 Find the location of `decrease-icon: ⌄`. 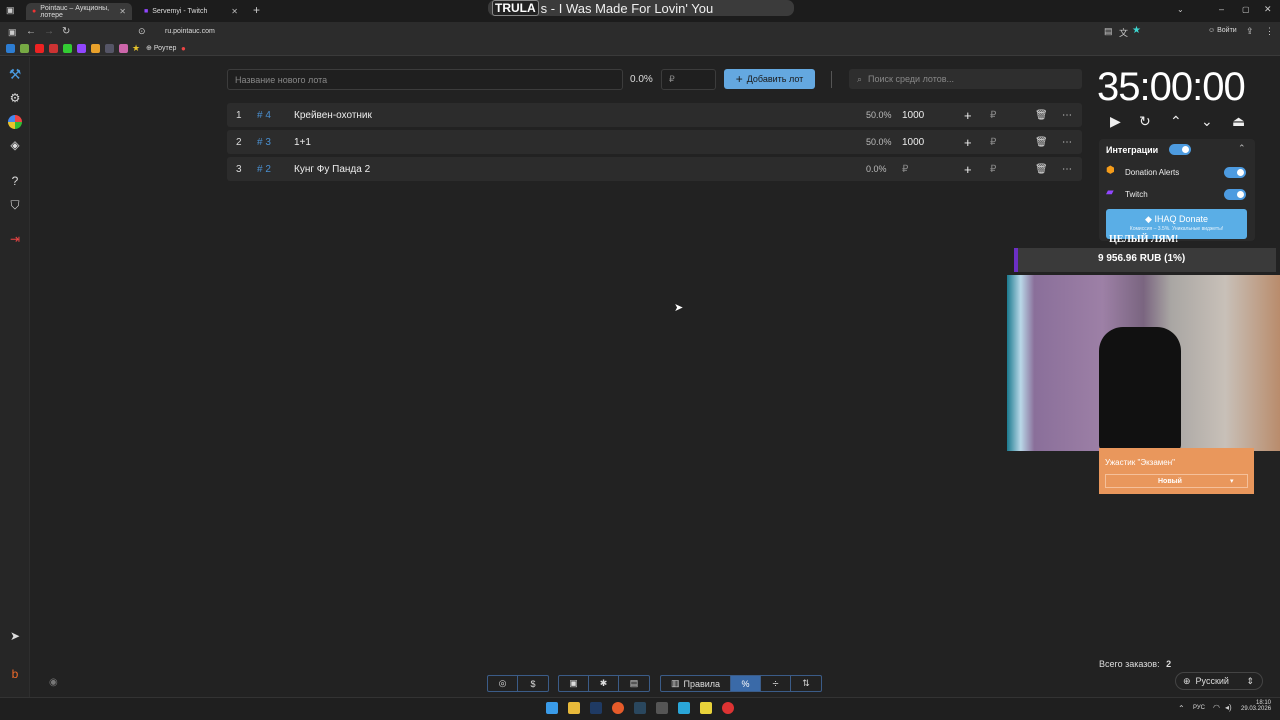

decrease-icon: ⌄ is located at coordinates (1207, 121).